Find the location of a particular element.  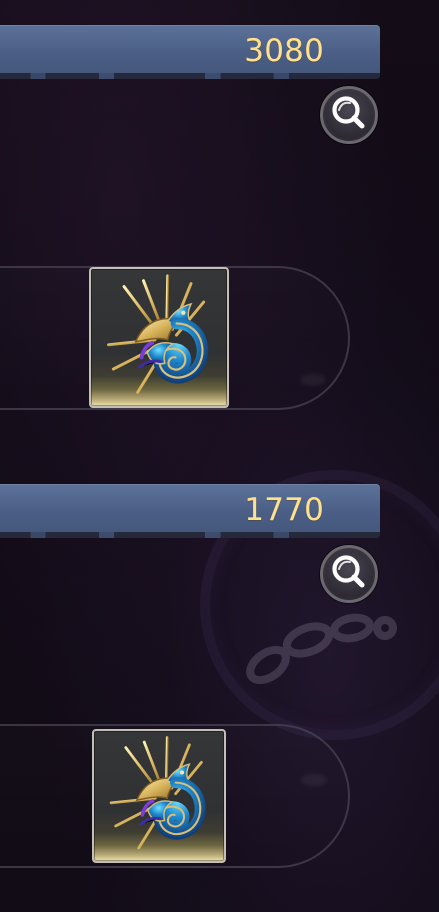

background-chain-pattern is located at coordinates (321, 649).